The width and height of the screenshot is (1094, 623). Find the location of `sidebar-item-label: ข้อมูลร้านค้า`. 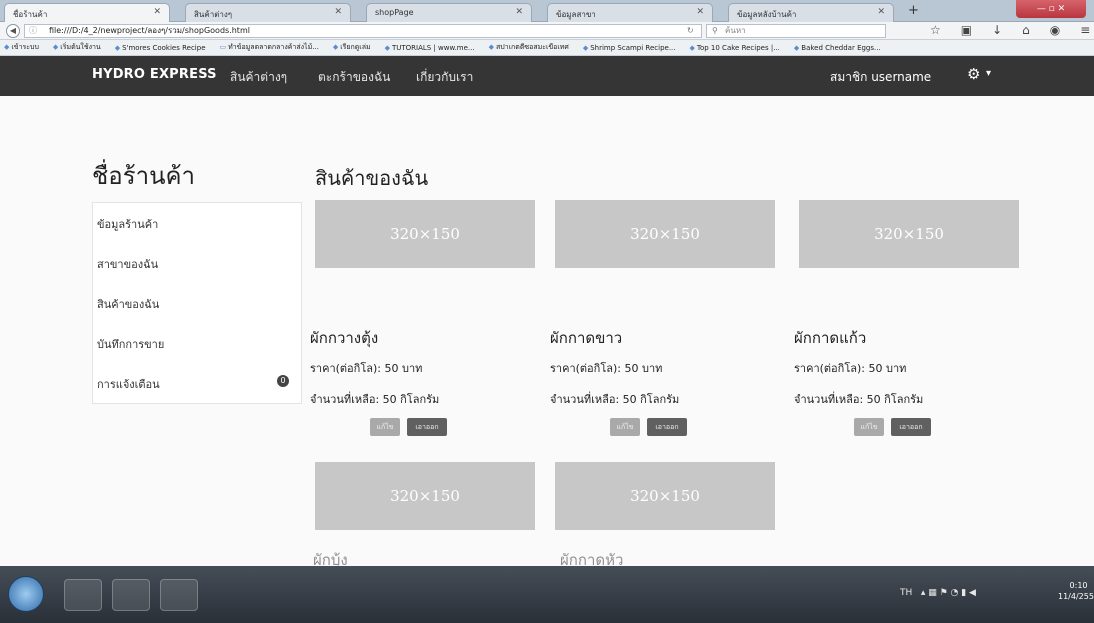

sidebar-item-label: ข้อมูลร้านค้า is located at coordinates (128, 224).